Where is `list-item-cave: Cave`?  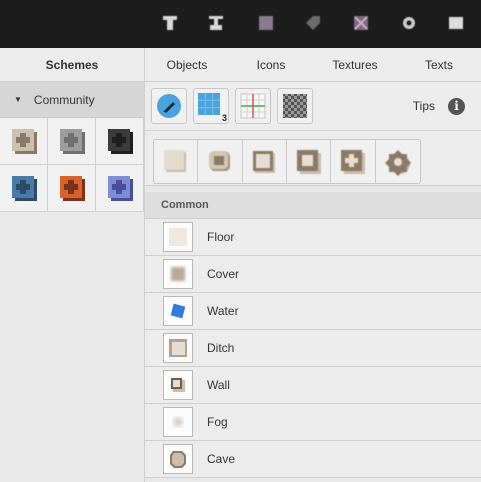 list-item-cave: Cave is located at coordinates (313, 459).